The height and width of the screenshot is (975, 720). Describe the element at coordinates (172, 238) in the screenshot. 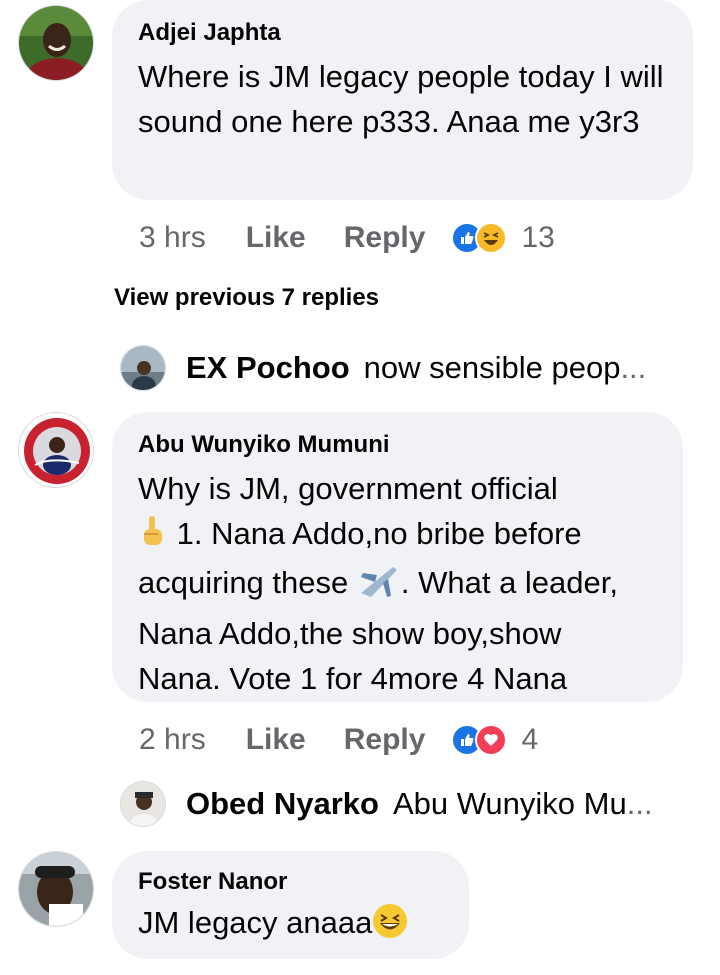

I see `comment-time: 3 hrs` at that location.